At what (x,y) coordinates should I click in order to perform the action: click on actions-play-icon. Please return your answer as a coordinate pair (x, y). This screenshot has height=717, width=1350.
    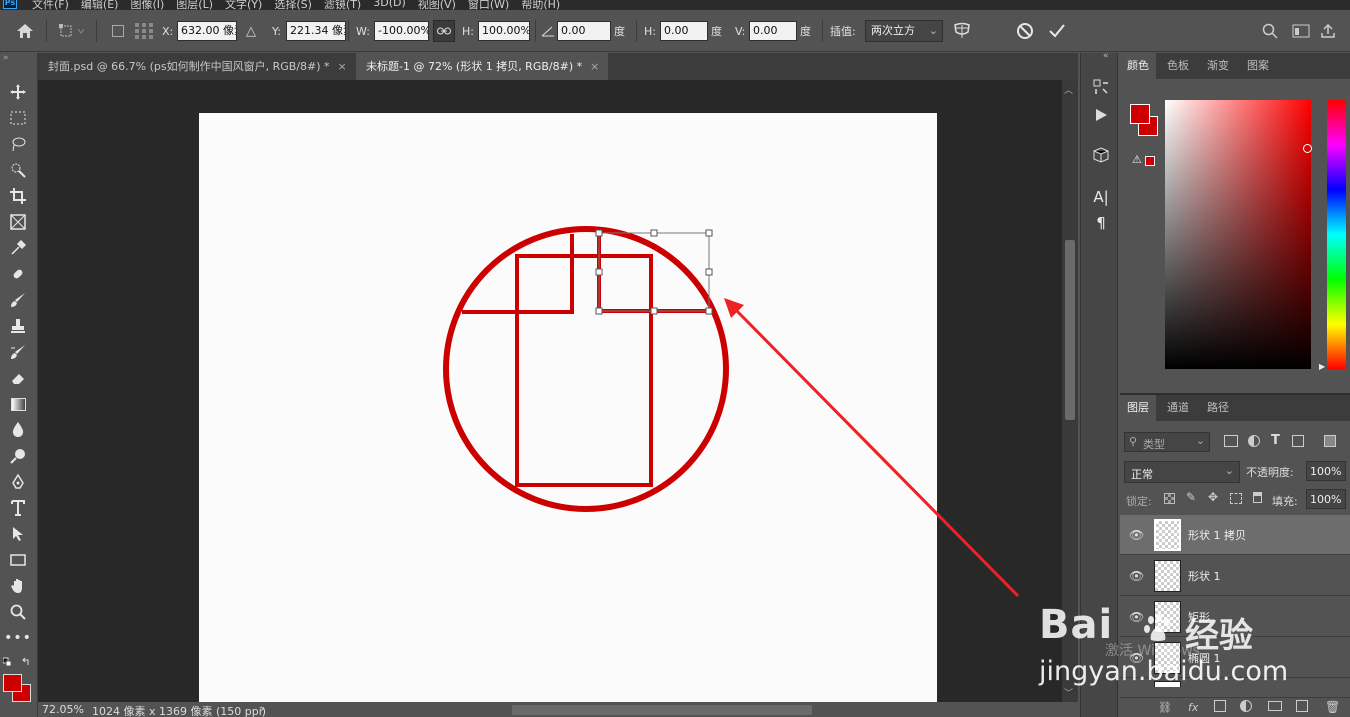
    Looking at the image, I should click on (1101, 115).